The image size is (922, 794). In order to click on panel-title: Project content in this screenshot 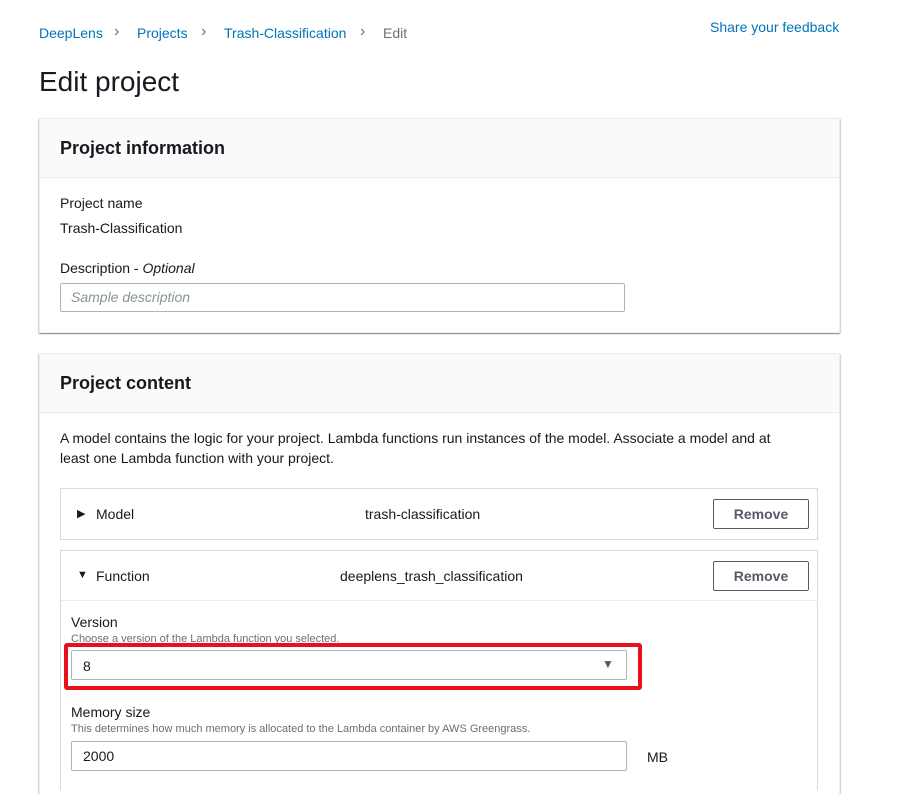, I will do `click(126, 383)`.